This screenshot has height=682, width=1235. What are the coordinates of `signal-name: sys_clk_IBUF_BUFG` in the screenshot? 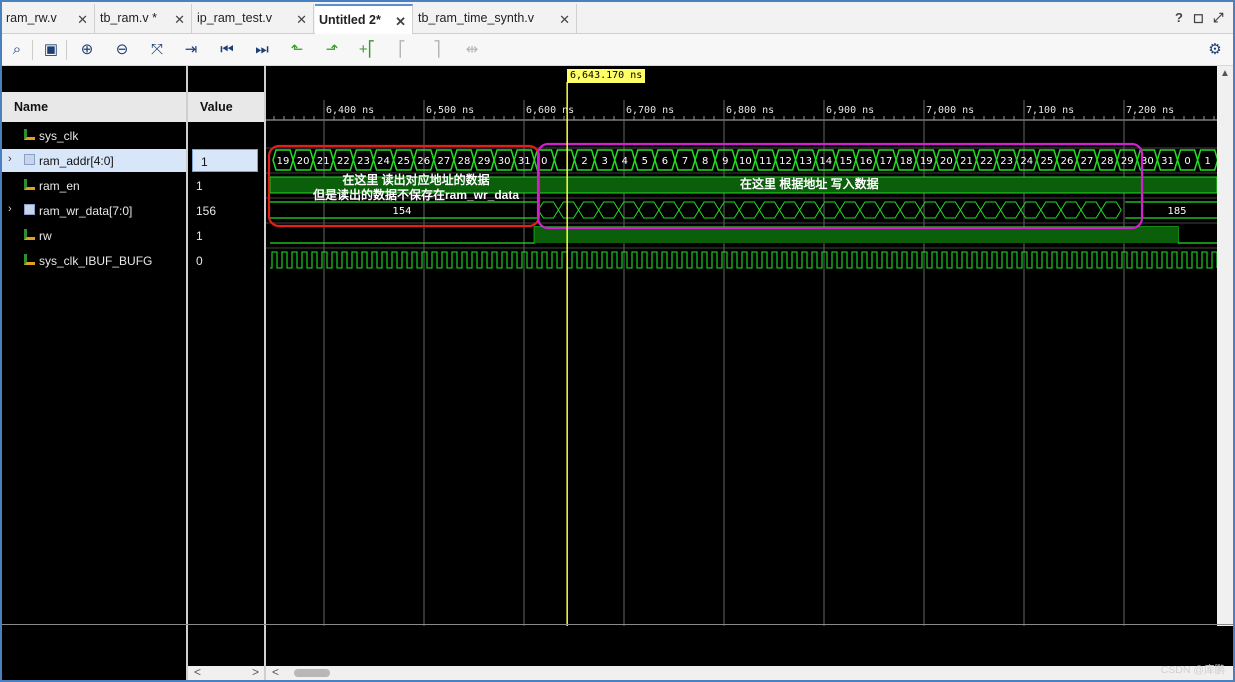 It's located at (96, 261).